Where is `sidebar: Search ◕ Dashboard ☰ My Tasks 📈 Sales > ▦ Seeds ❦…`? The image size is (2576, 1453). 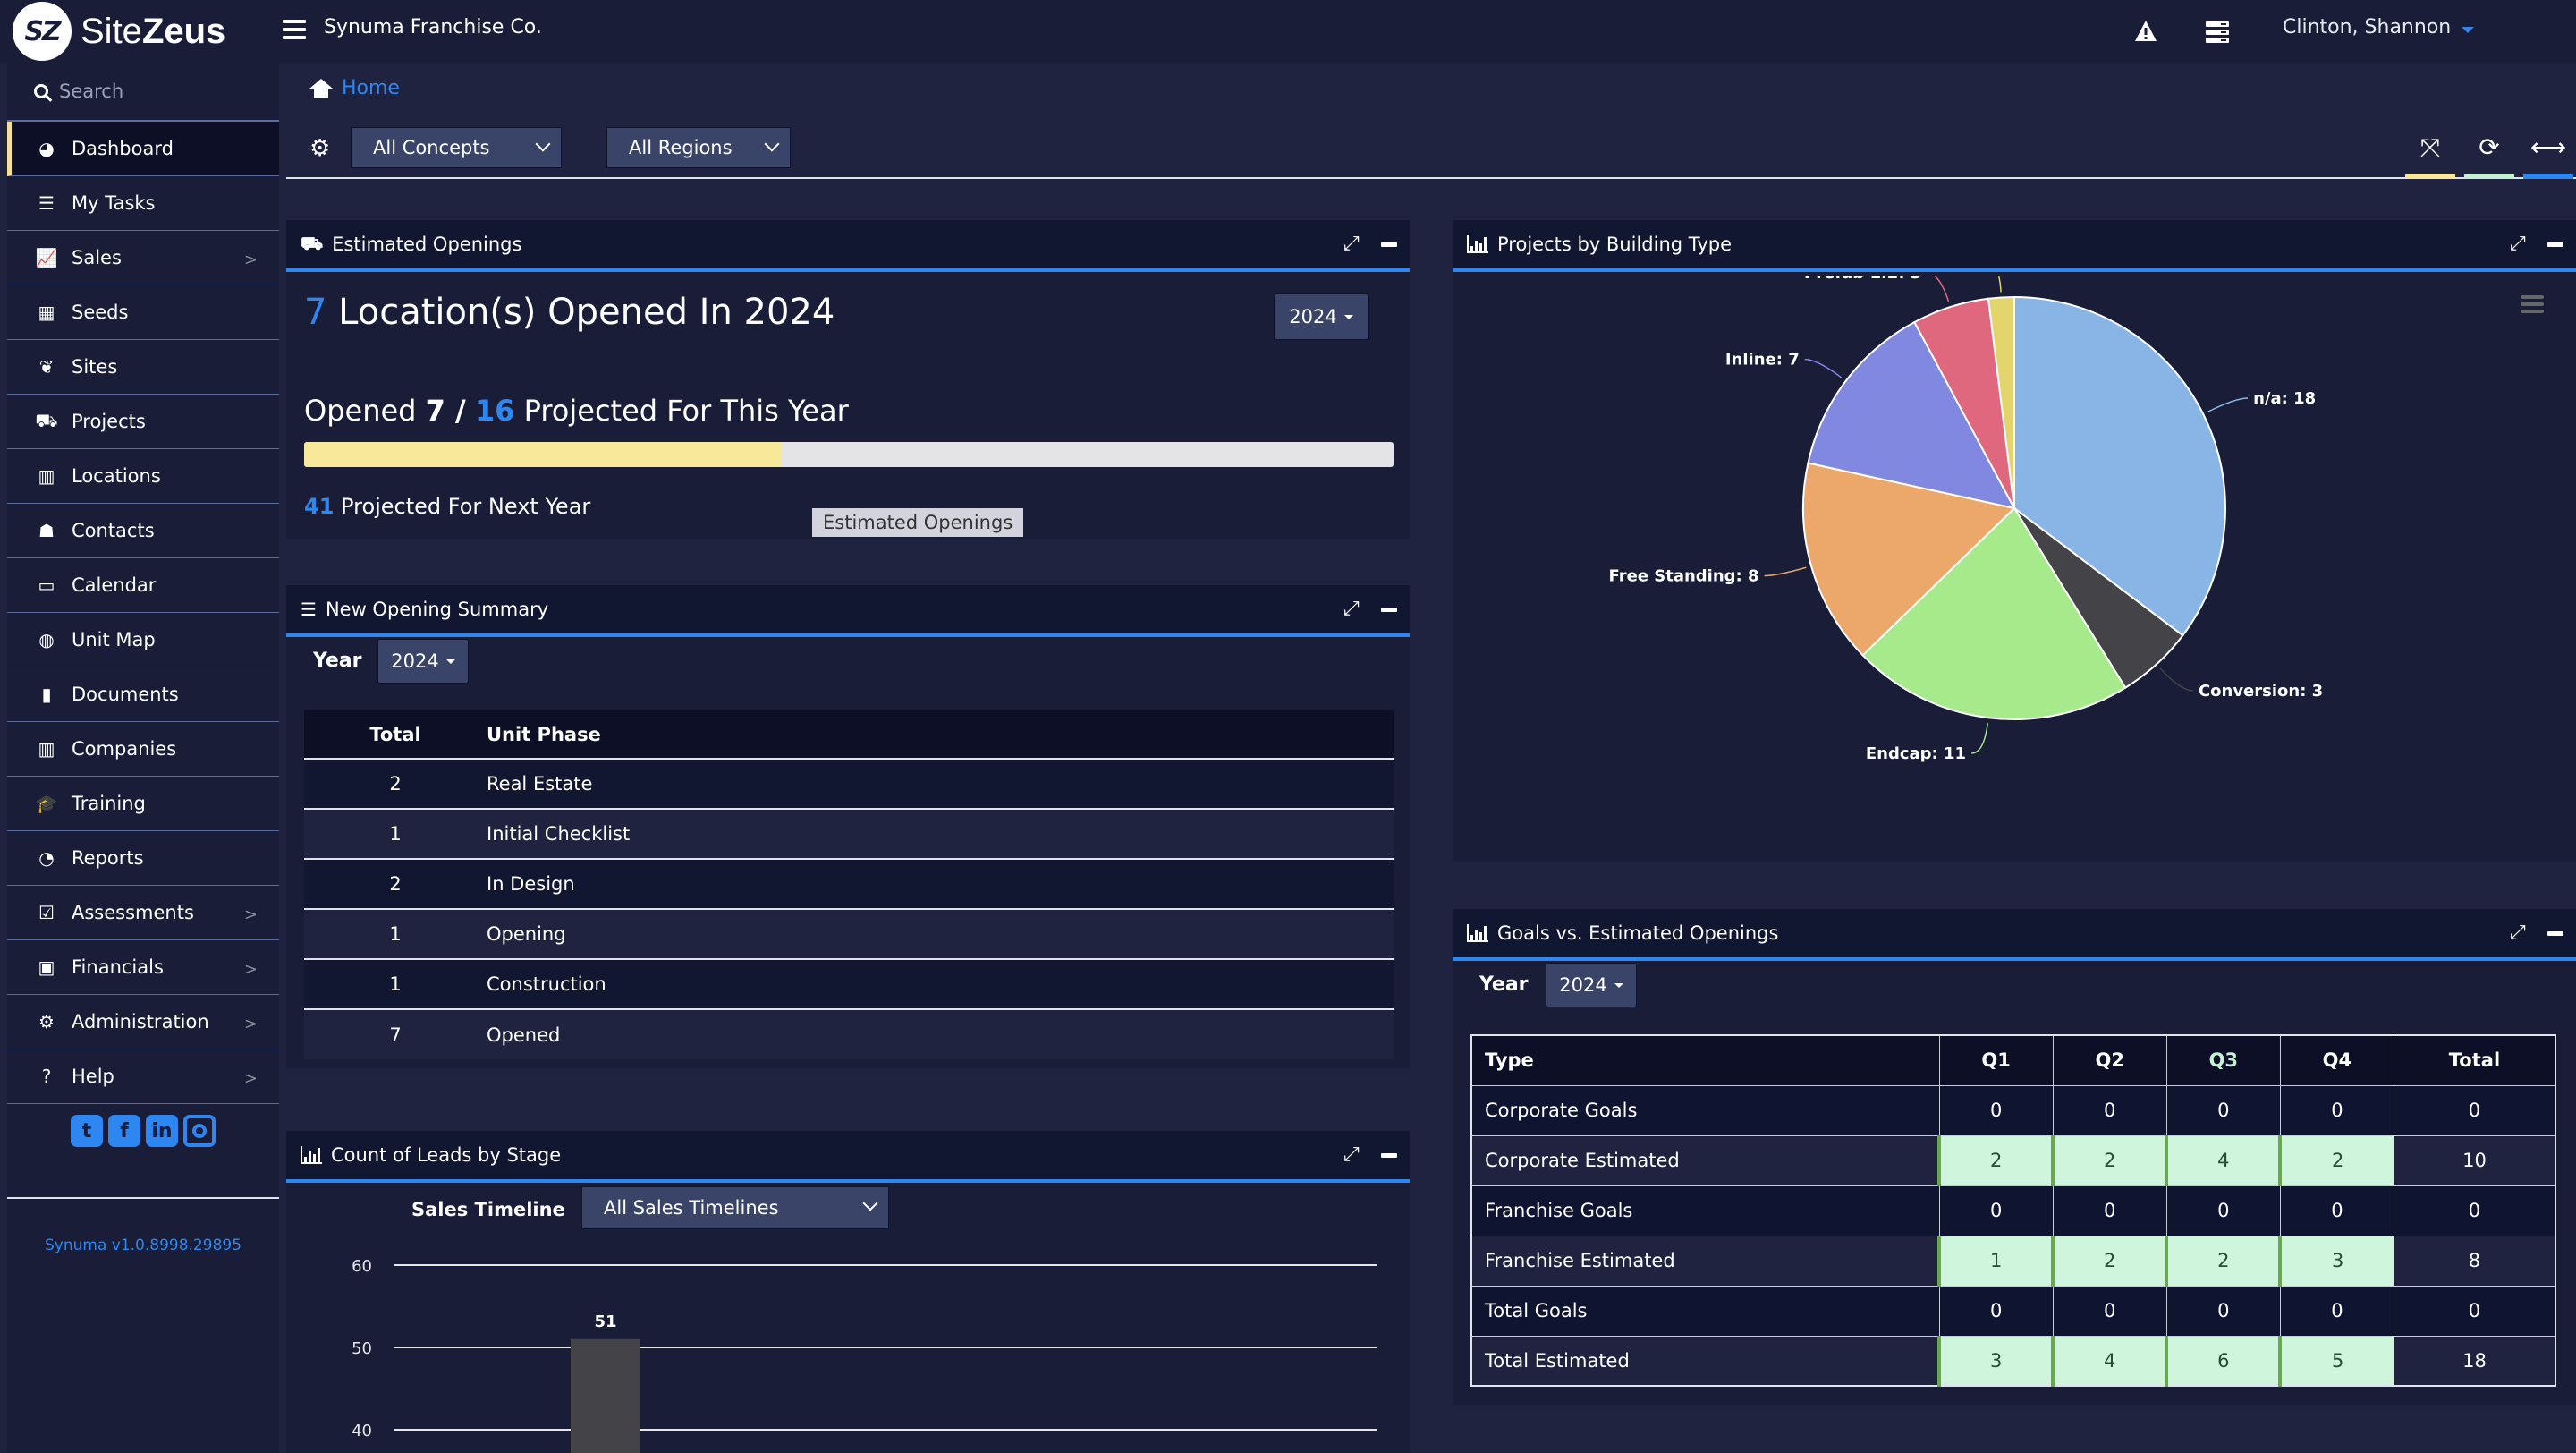 sidebar: Search ◕ Dashboard ☰ My Tasks 📈 Sales > ▦ Seeds ❦… is located at coordinates (143, 758).